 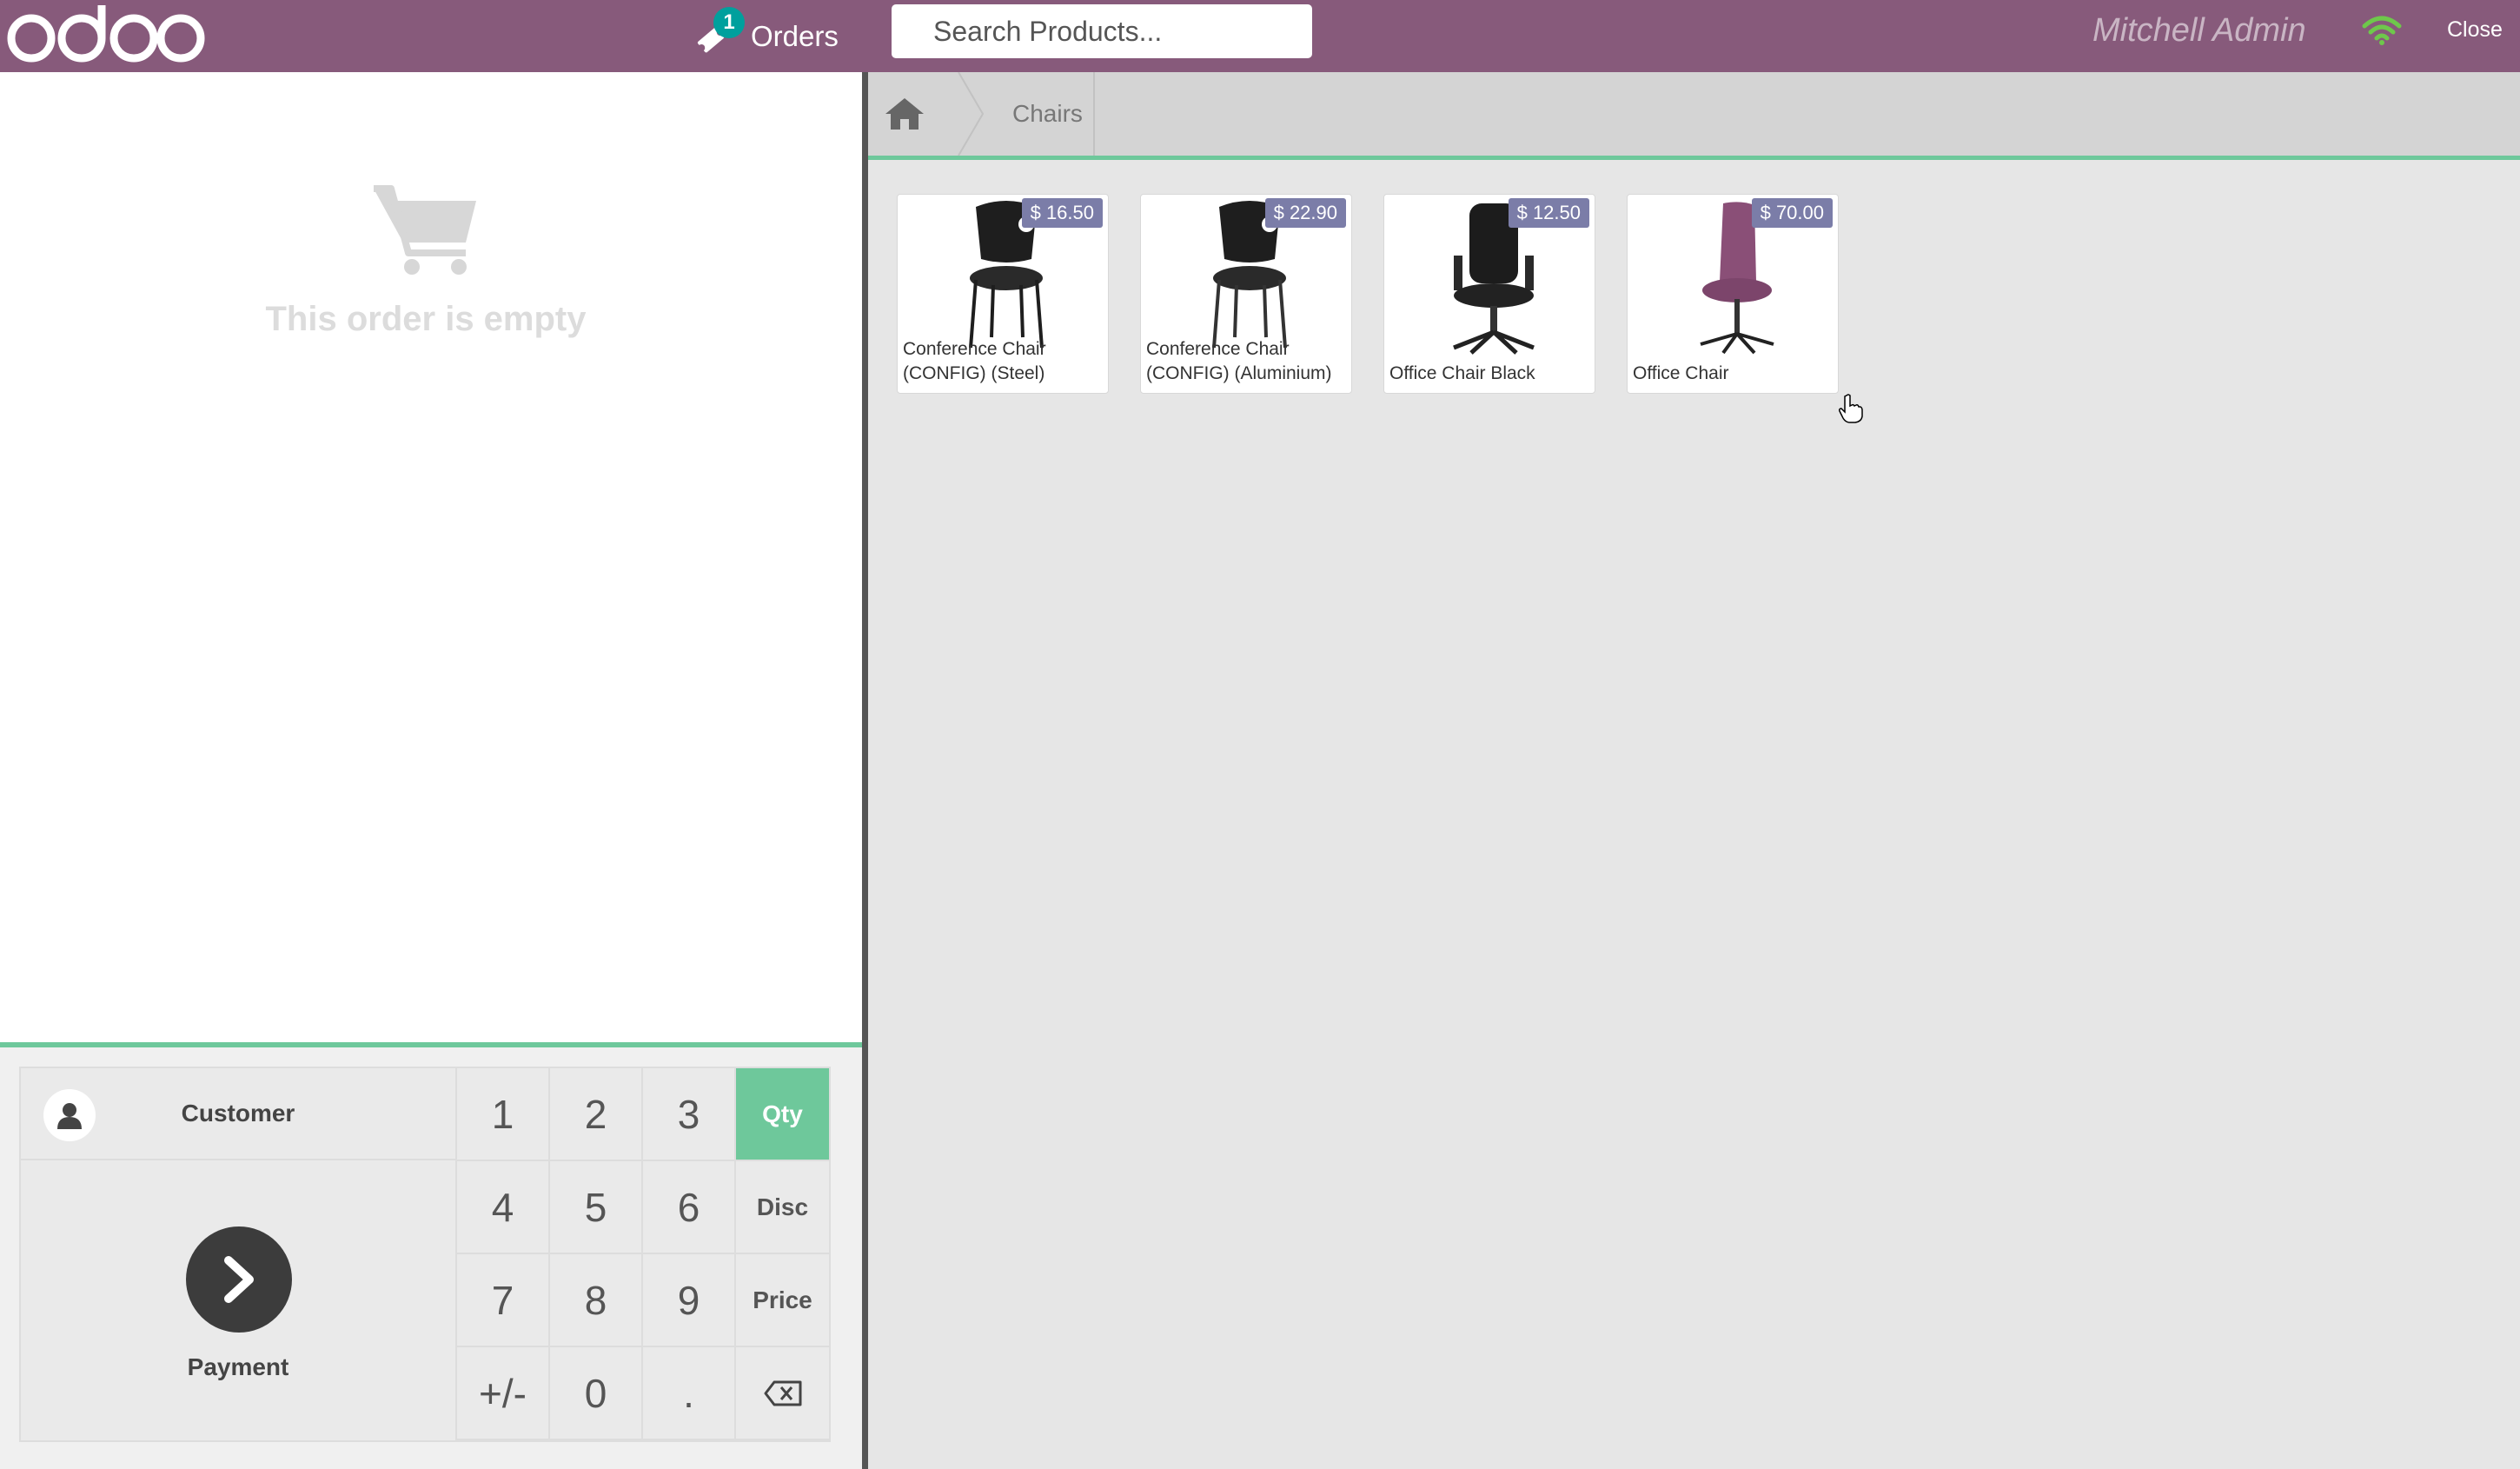 I want to click on search-box, so click(x=1102, y=31).